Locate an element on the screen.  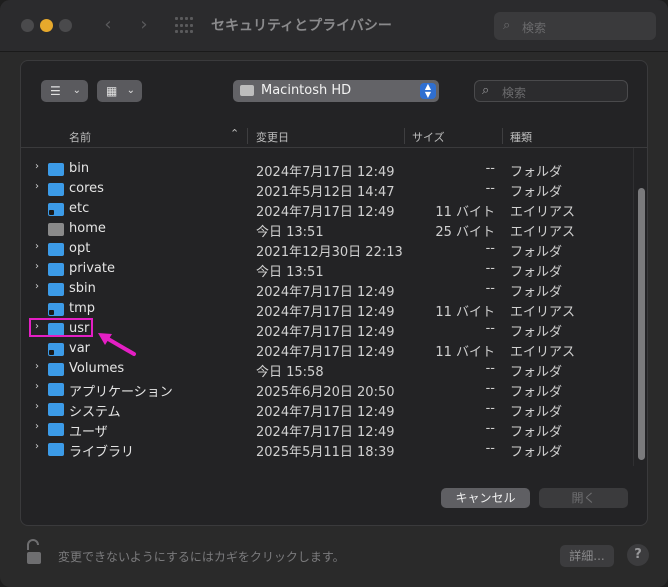
close-window-button is located at coordinates (27, 25).